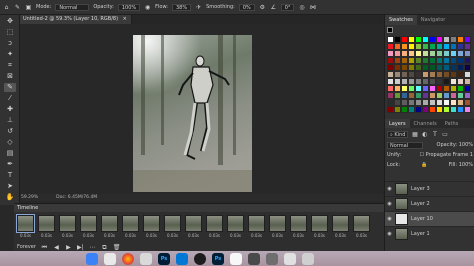  Describe the element at coordinates (128, 259) in the screenshot. I see `chrome-icon` at that location.